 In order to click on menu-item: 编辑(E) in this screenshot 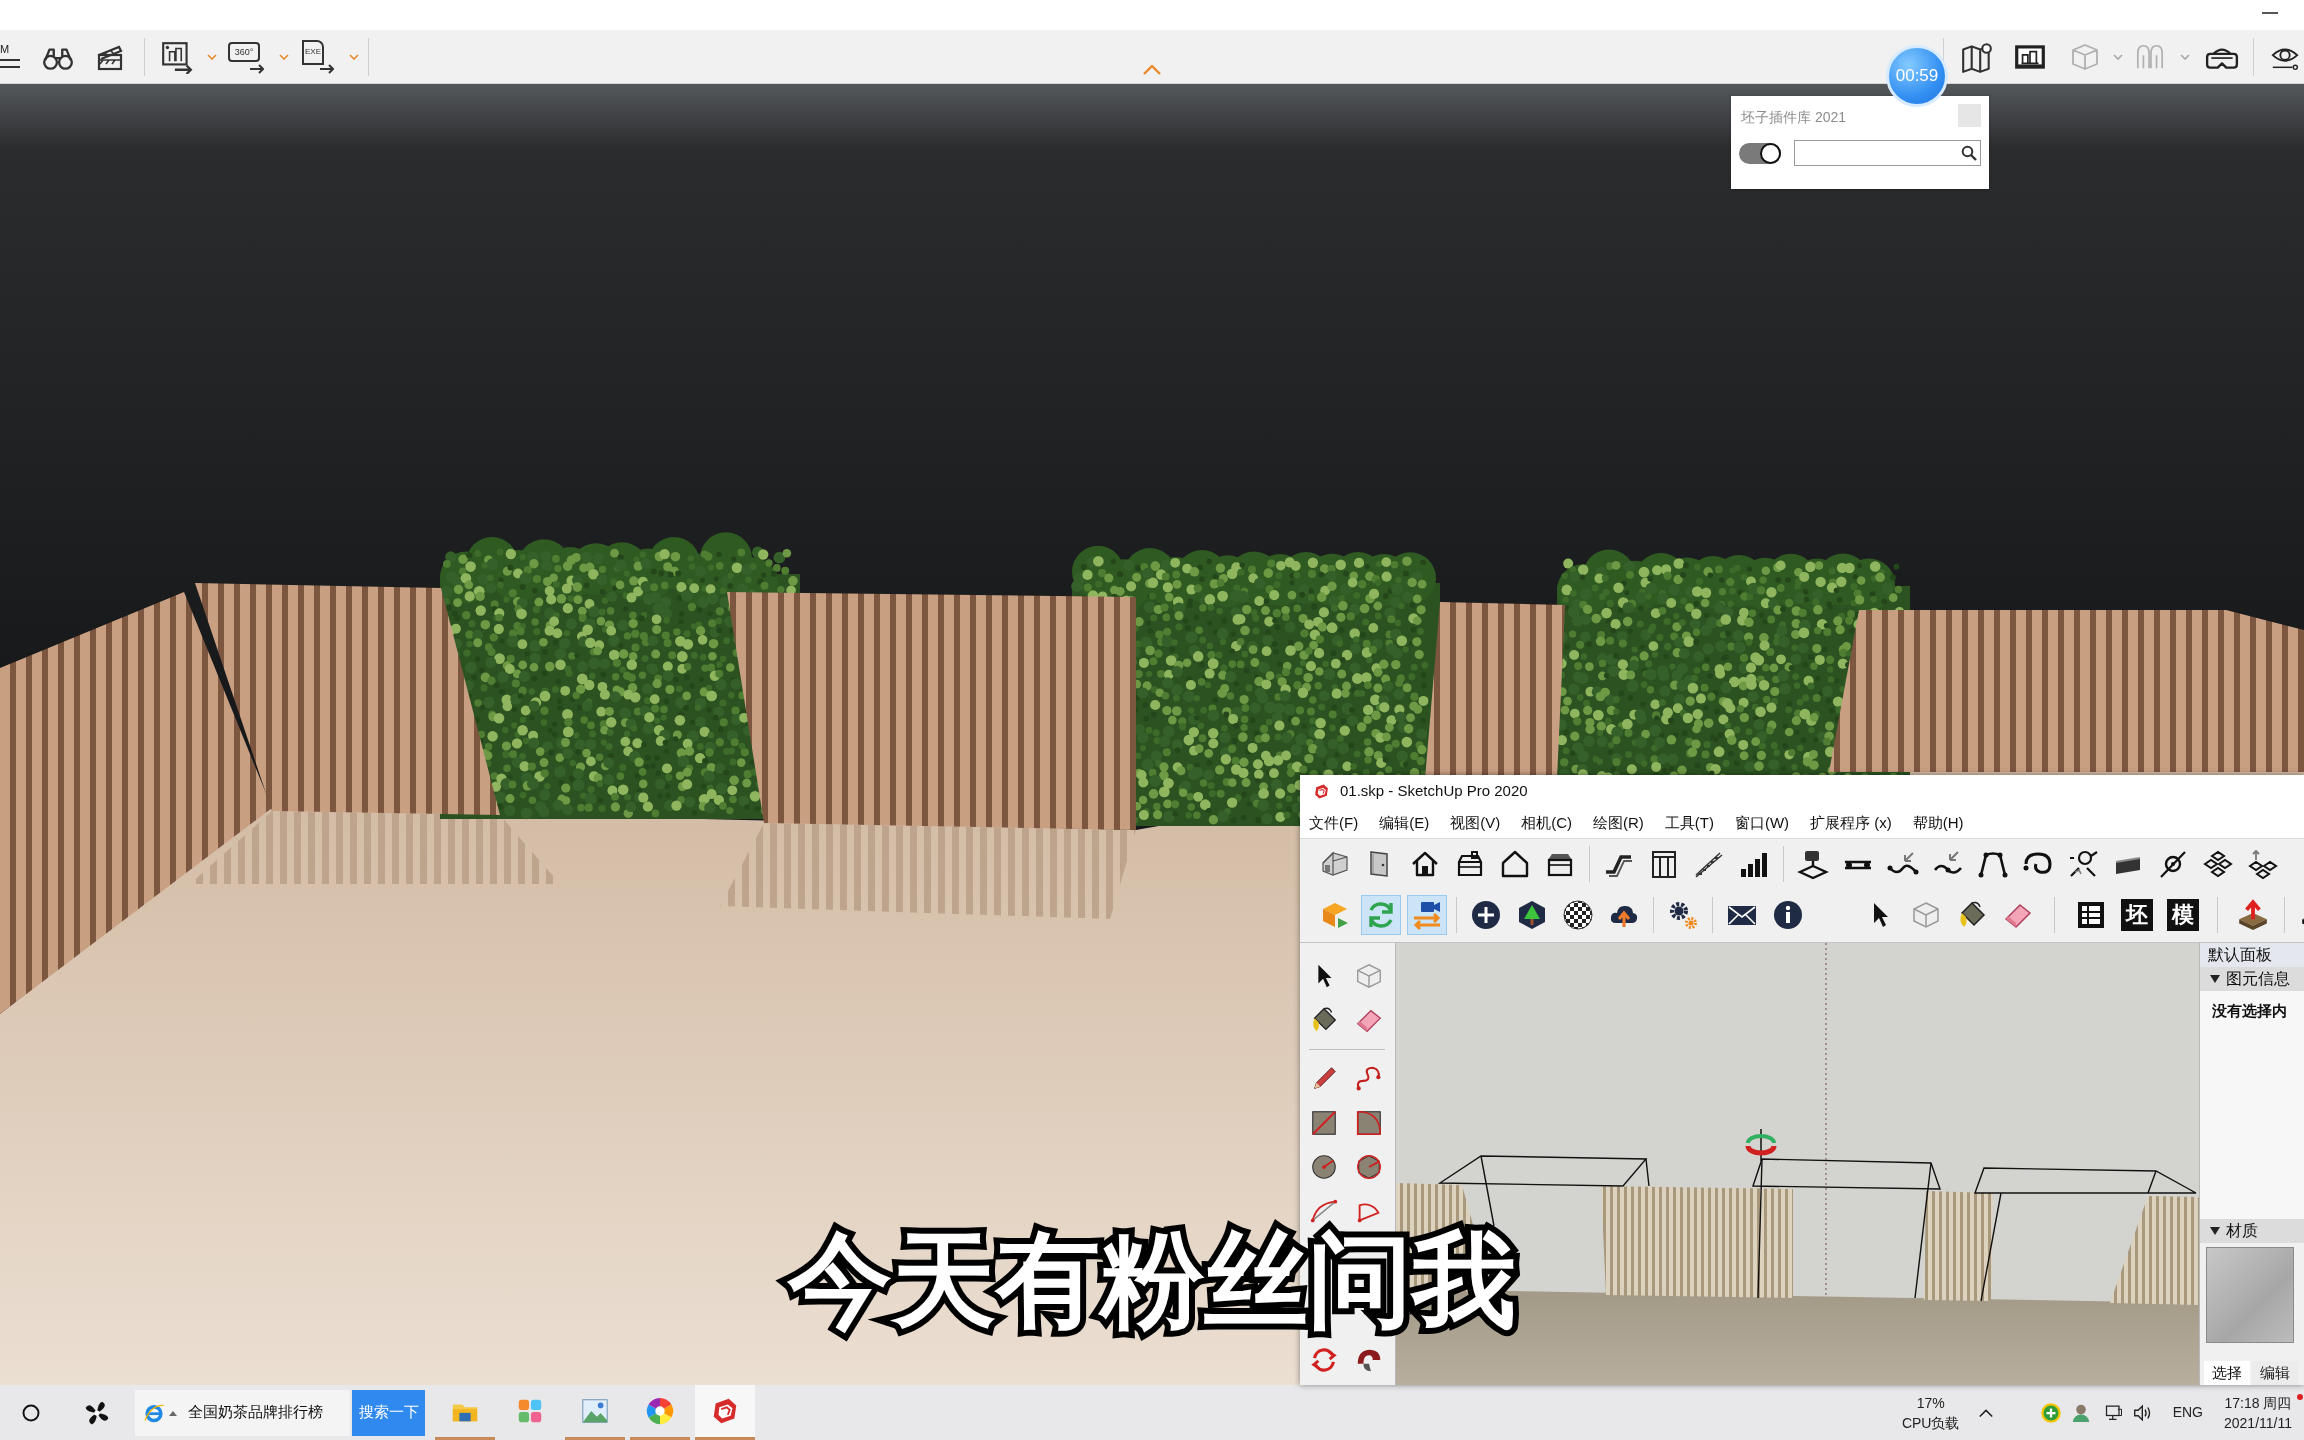, I will do `click(1404, 823)`.